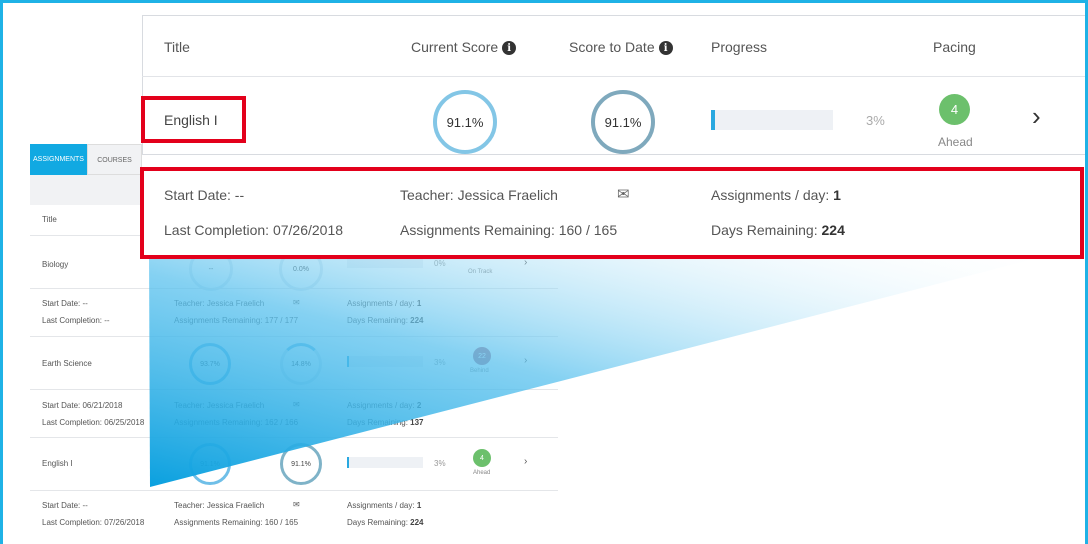 Image resolution: width=1088 pixels, height=544 pixels. Describe the element at coordinates (713, 120) in the screenshot. I see `progress-bar-fill` at that location.